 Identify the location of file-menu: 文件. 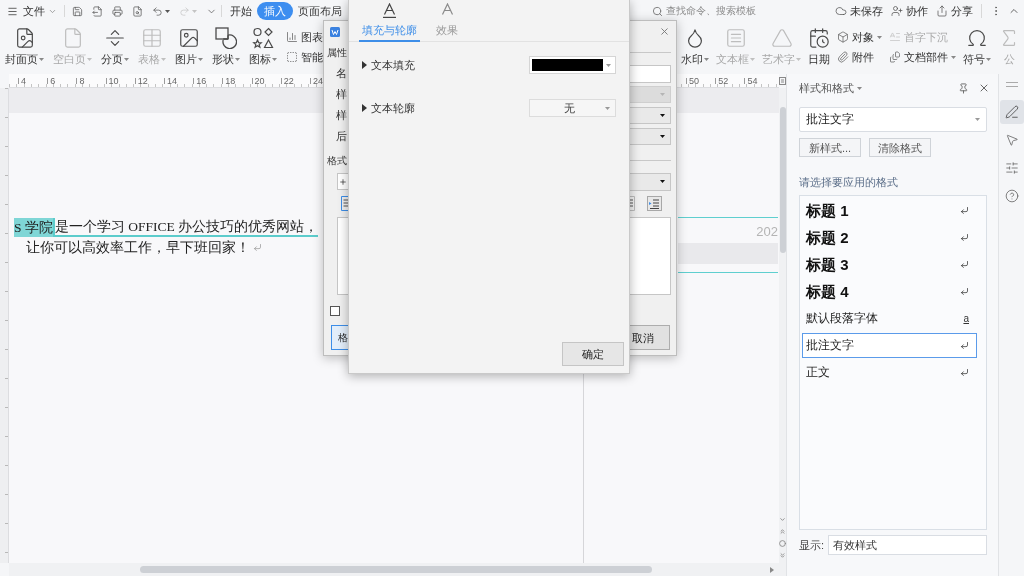
(40, 11).